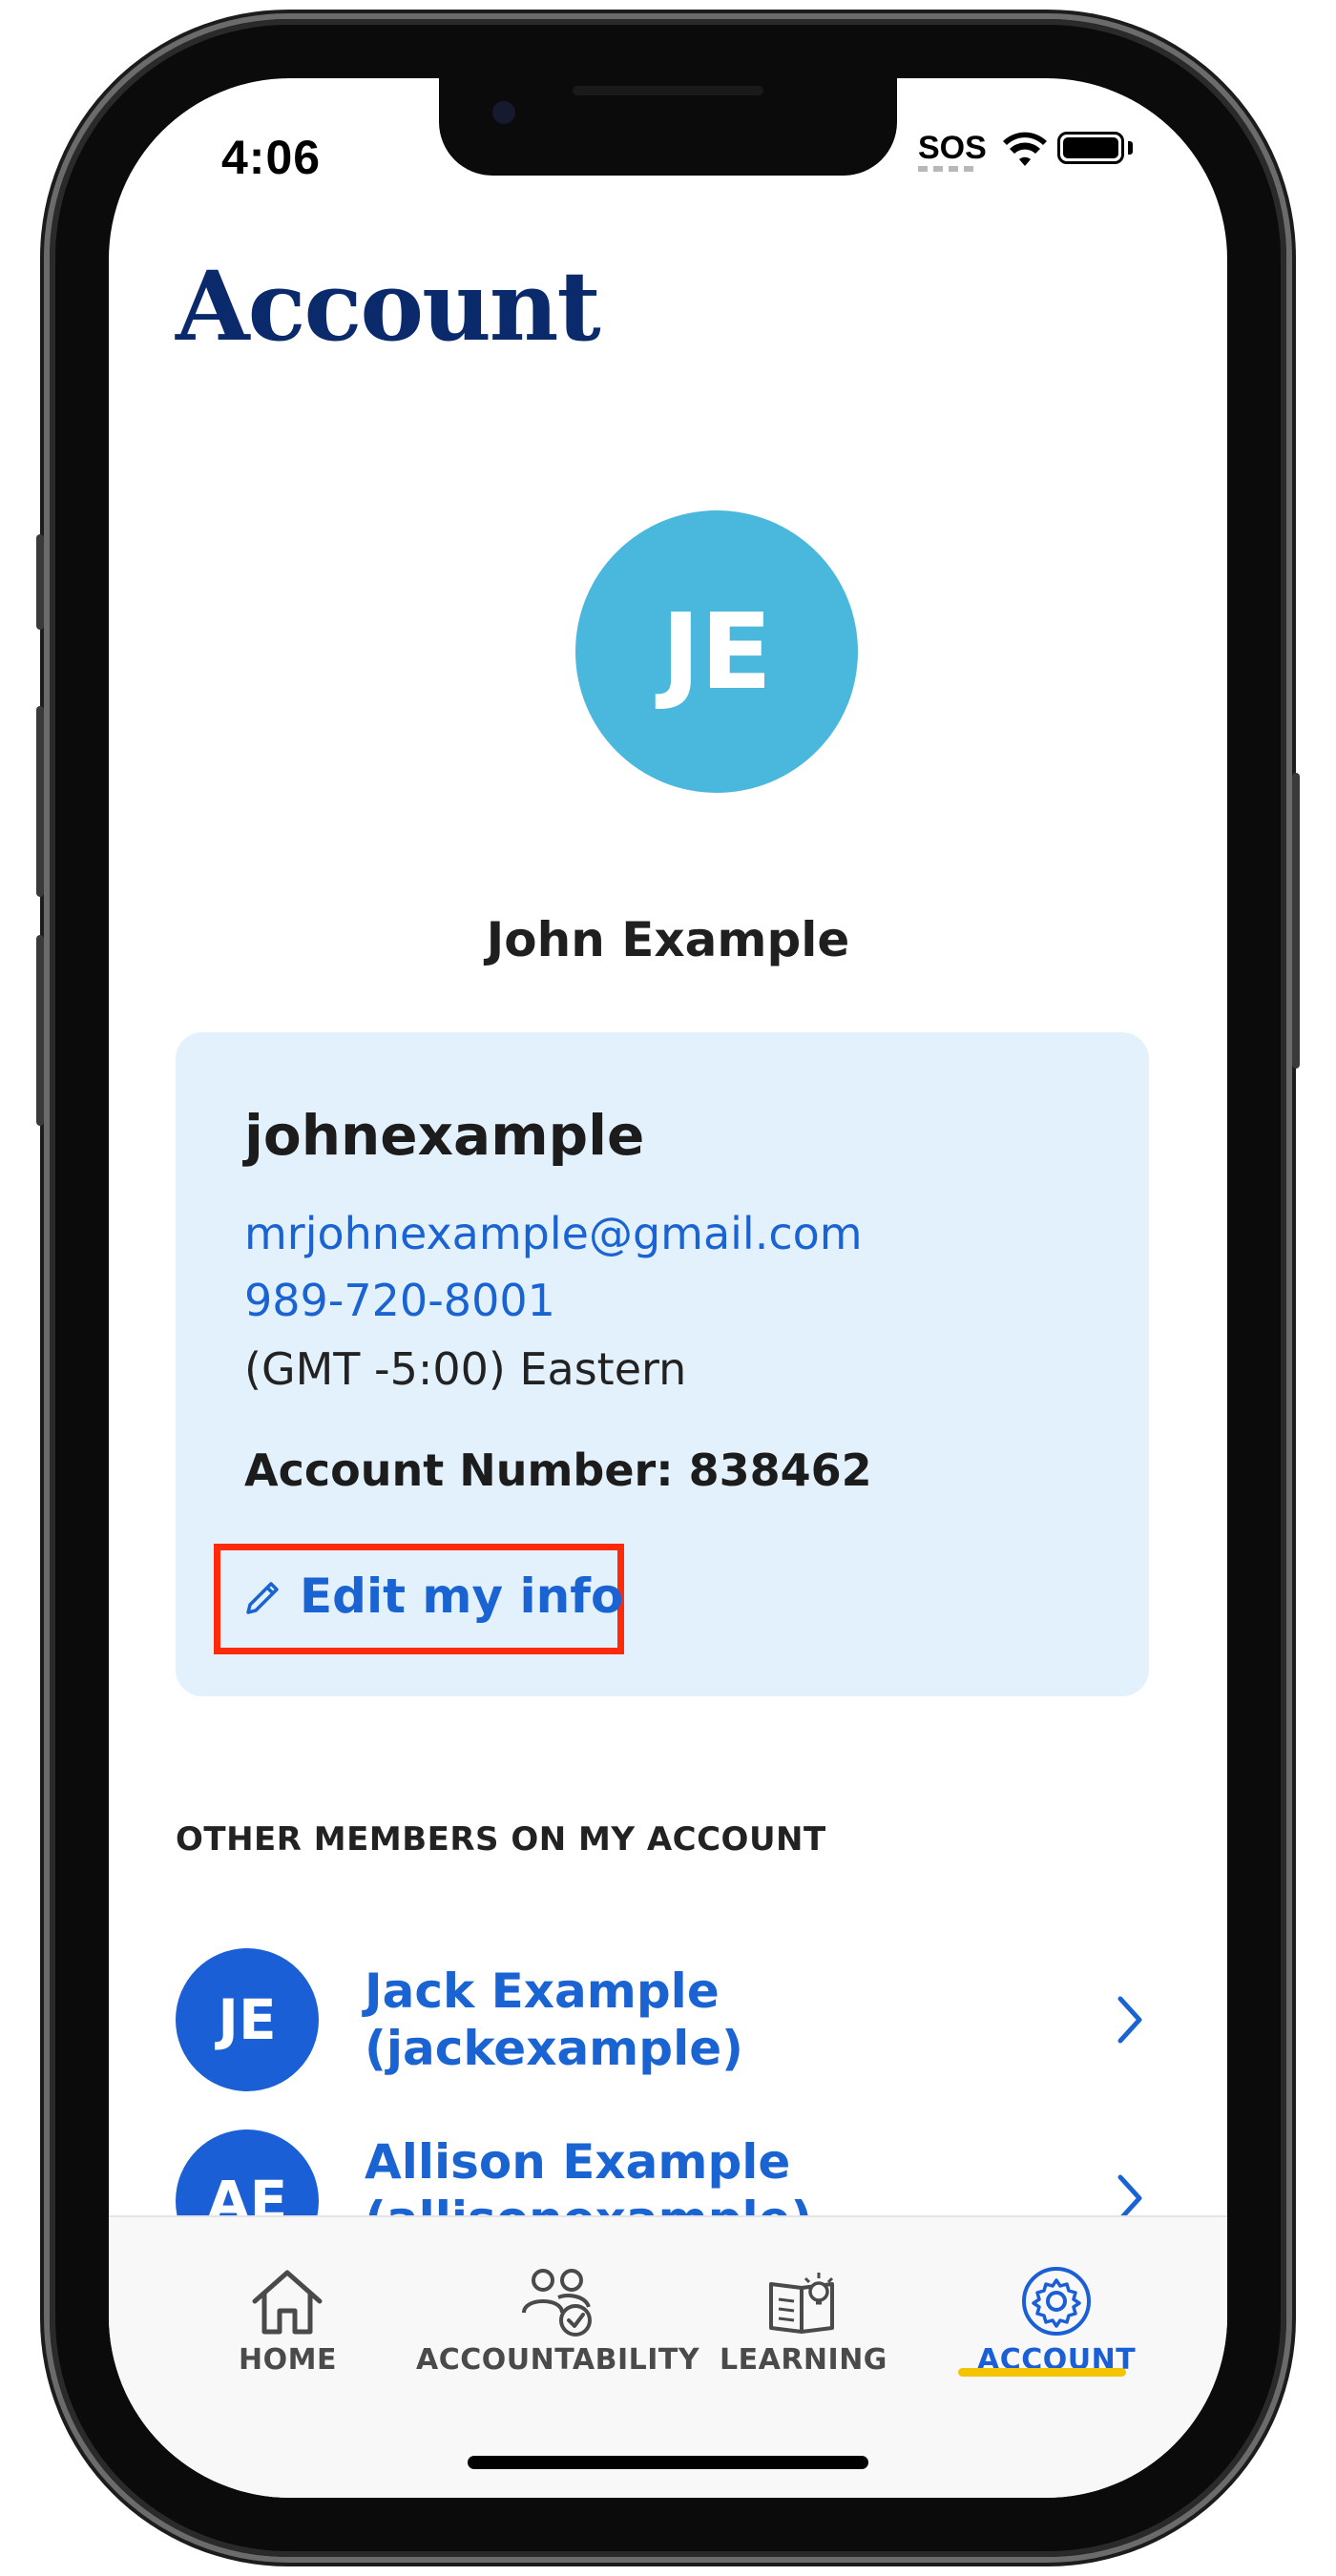 The height and width of the screenshot is (2576, 1336). Describe the element at coordinates (1129, 2020) in the screenshot. I see `chevron-right-icon` at that location.